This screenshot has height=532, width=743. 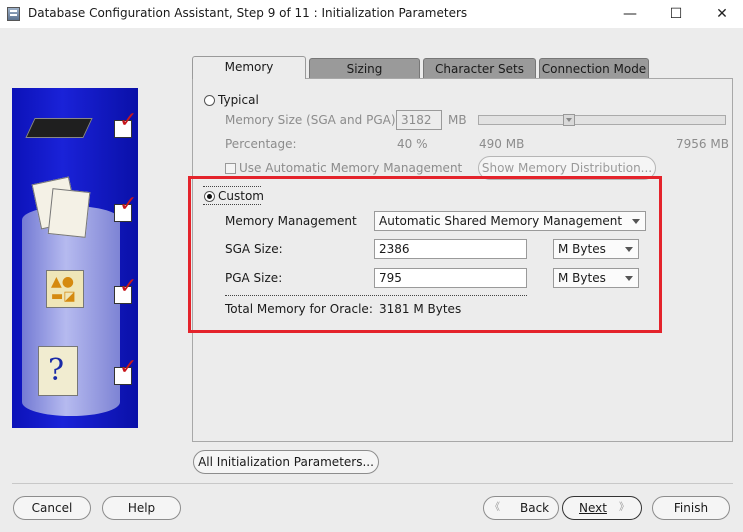 I want to click on documents-icon, so click(x=69, y=213).